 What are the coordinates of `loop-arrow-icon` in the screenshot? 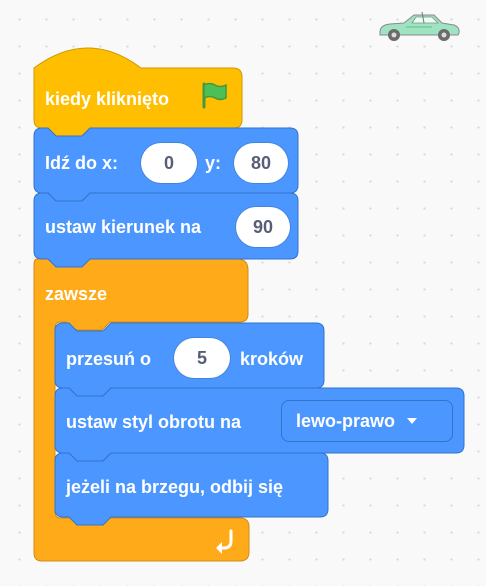 It's located at (224, 541).